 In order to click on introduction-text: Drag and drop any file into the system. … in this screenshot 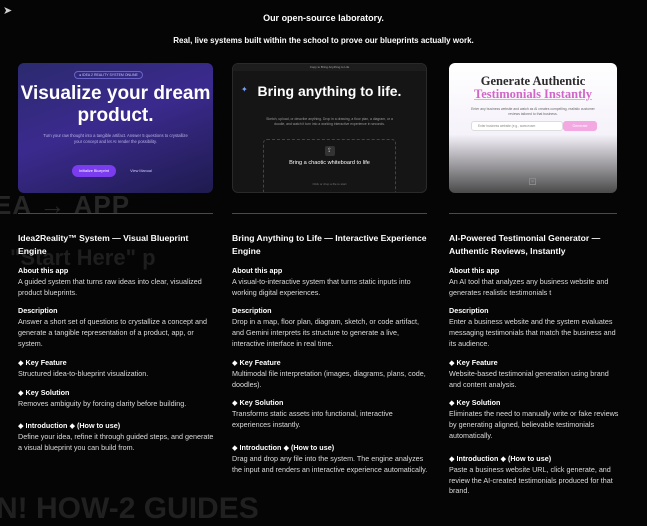, I will do `click(330, 463)`.